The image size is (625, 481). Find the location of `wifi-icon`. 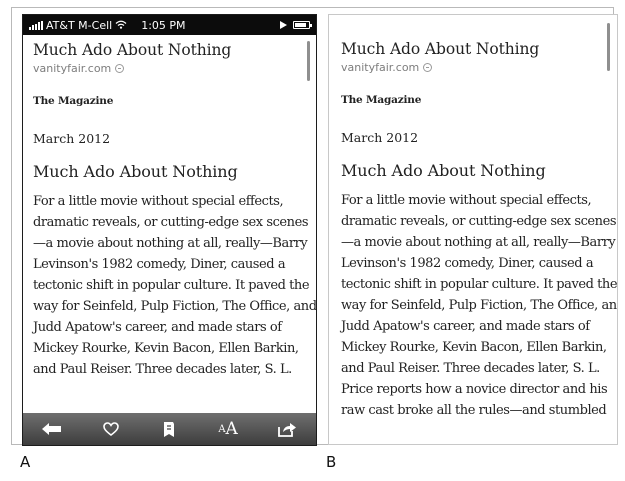

wifi-icon is located at coordinates (121, 25).